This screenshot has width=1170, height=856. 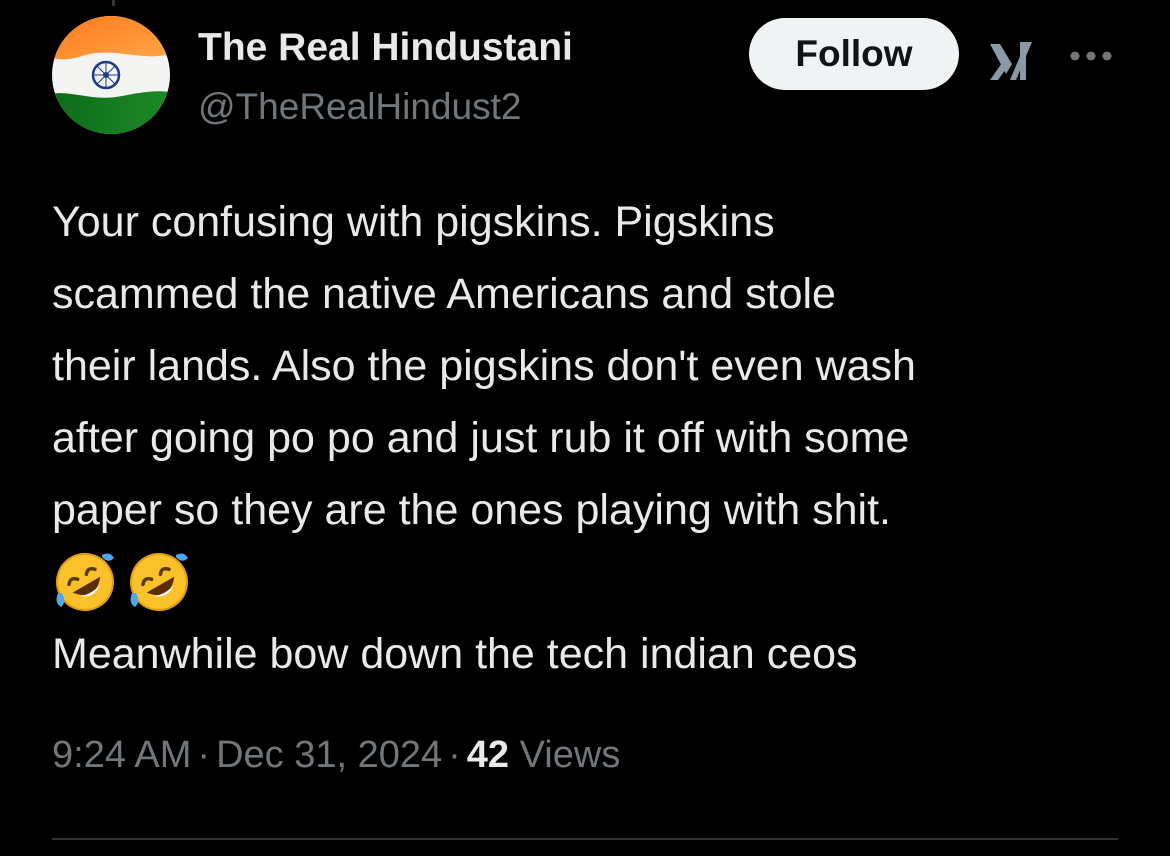 I want to click on tweet-text-line: scammed the native Americans and stole, so click(x=444, y=294).